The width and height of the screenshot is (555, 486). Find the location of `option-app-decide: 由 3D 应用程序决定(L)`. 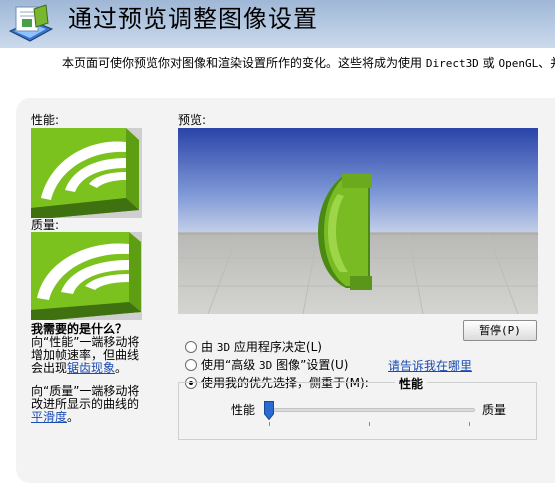

option-app-decide: 由 3D 应用程序决定(L) is located at coordinates (253, 347).